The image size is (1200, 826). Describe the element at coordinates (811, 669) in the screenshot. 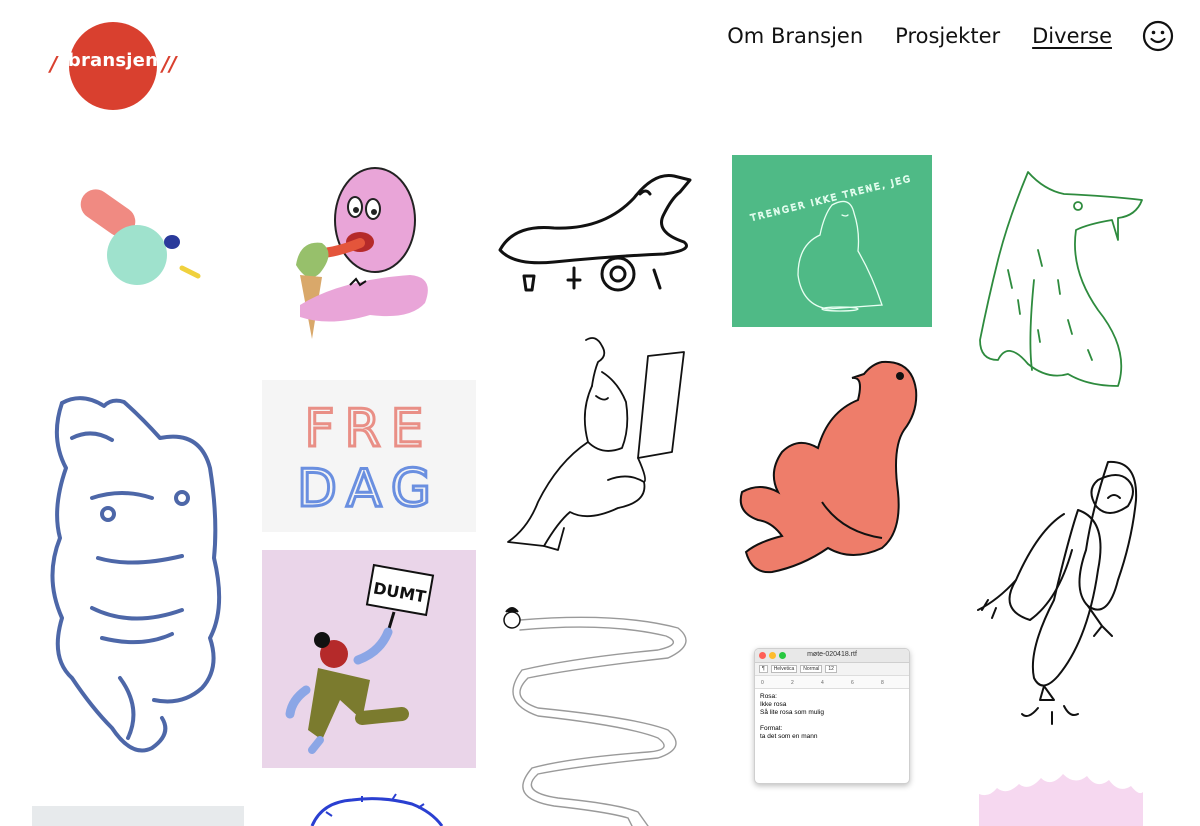

I see `font-style-select: Normal` at that location.